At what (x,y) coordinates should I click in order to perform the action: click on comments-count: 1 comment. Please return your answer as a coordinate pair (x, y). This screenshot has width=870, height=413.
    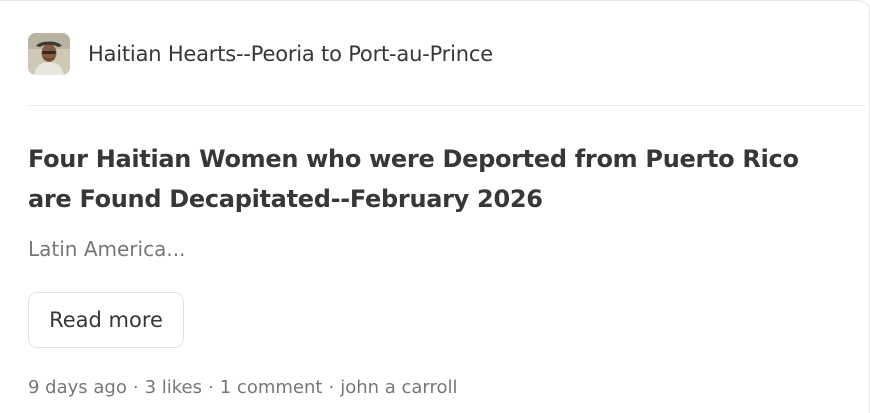
    Looking at the image, I should click on (271, 388).